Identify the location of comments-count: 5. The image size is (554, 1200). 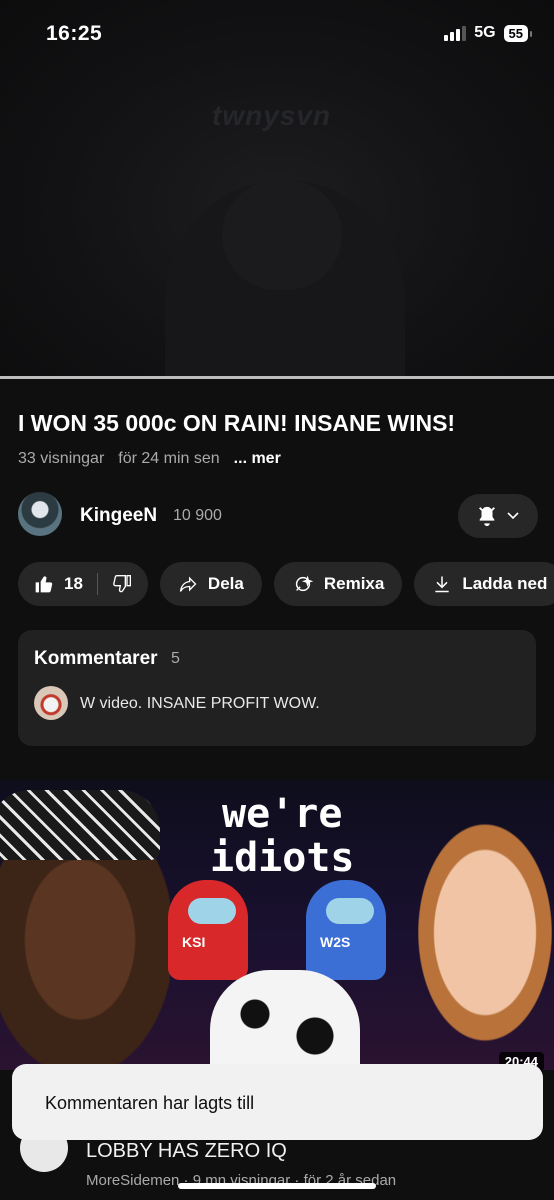
(175, 658).